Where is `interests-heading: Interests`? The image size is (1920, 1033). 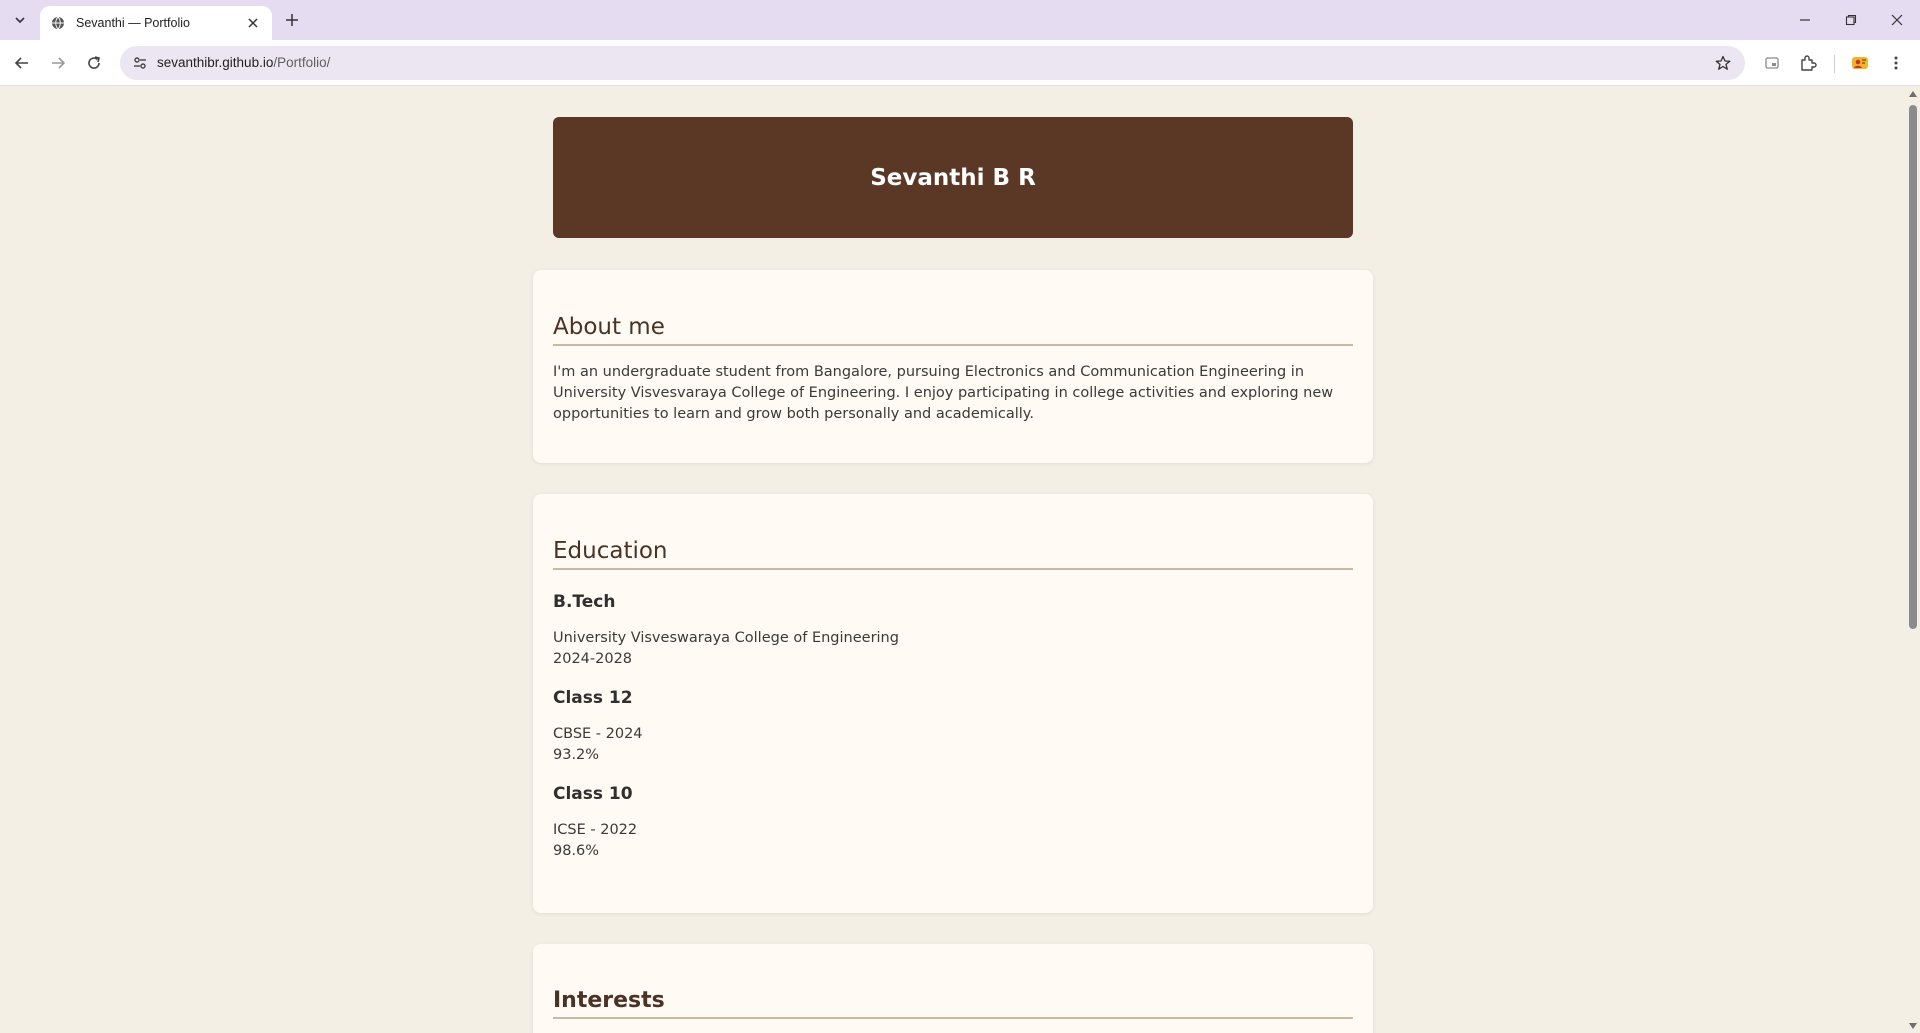
interests-heading: Interests is located at coordinates (953, 981).